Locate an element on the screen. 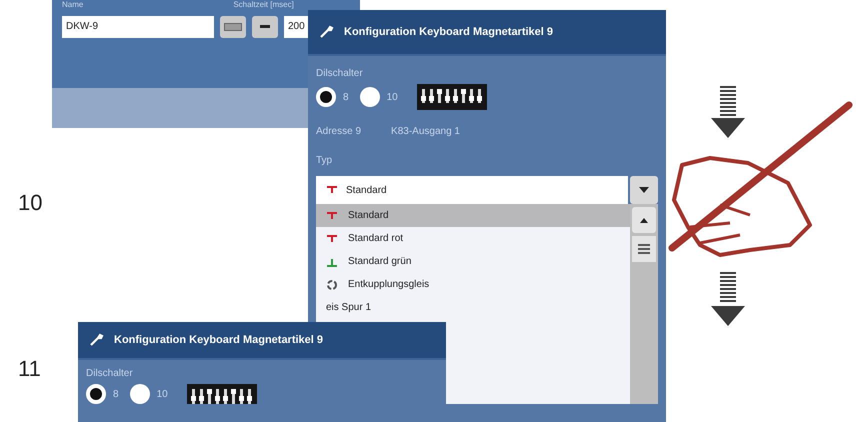  type-select: Standard is located at coordinates (472, 190).